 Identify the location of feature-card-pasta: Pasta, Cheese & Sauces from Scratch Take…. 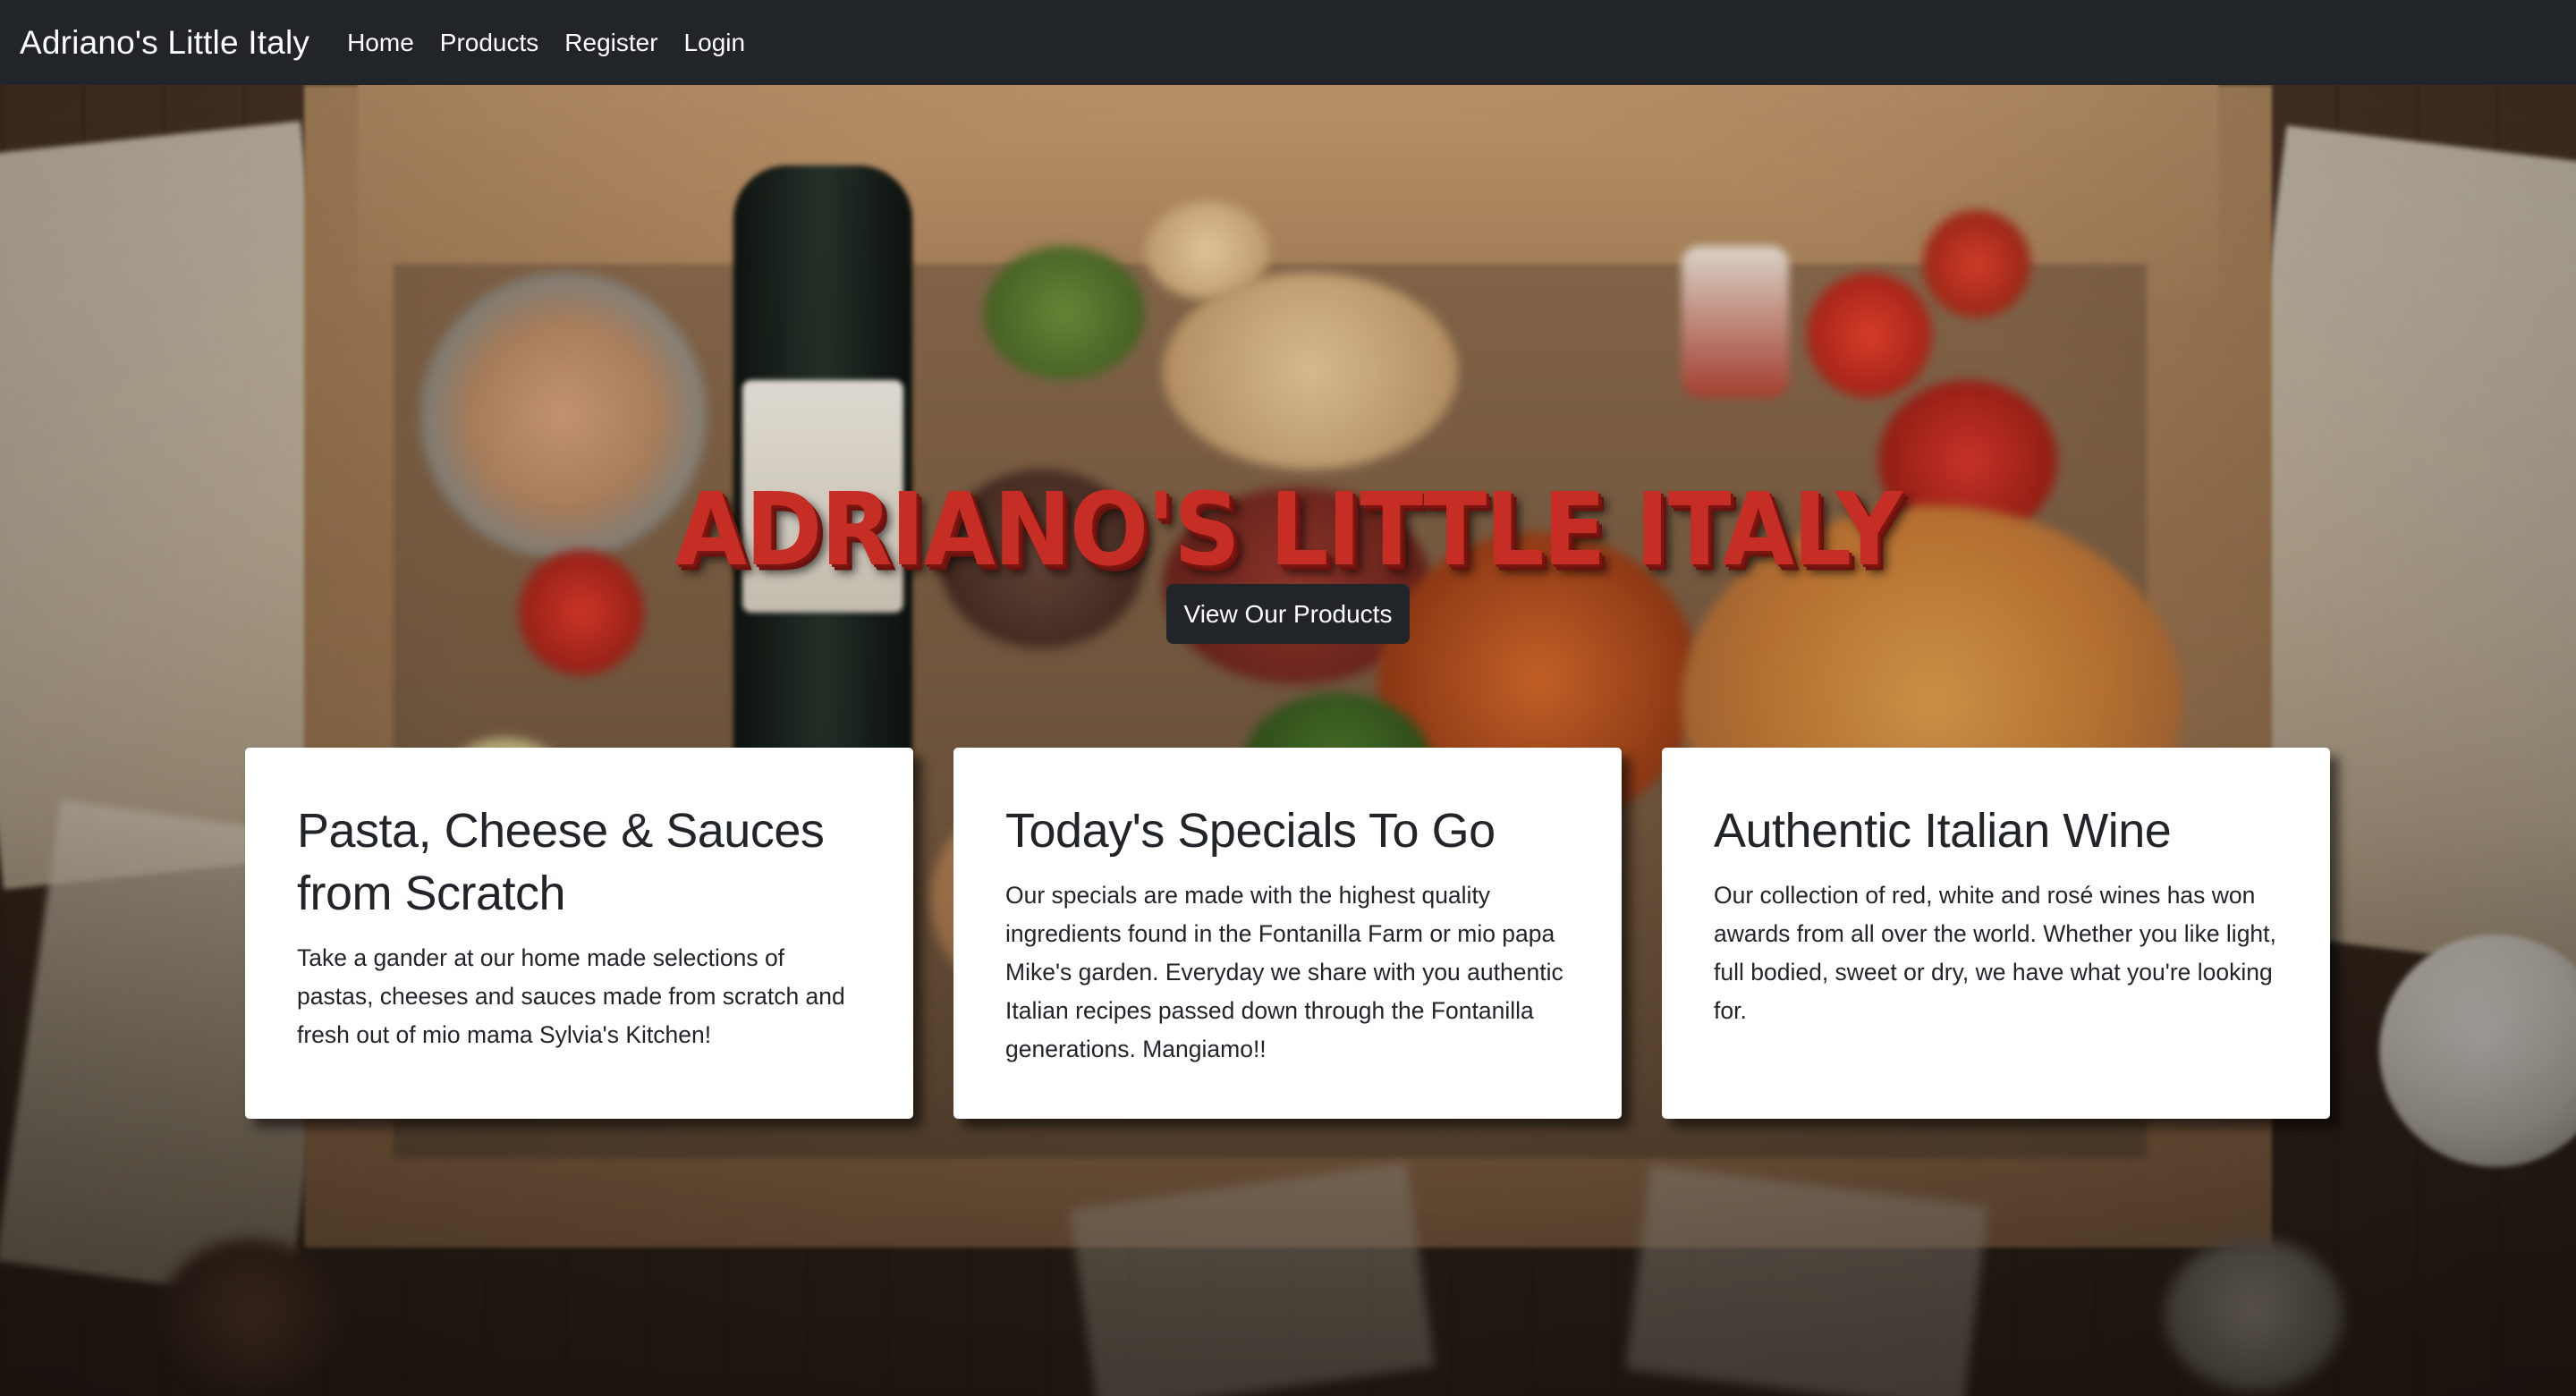
(579, 933).